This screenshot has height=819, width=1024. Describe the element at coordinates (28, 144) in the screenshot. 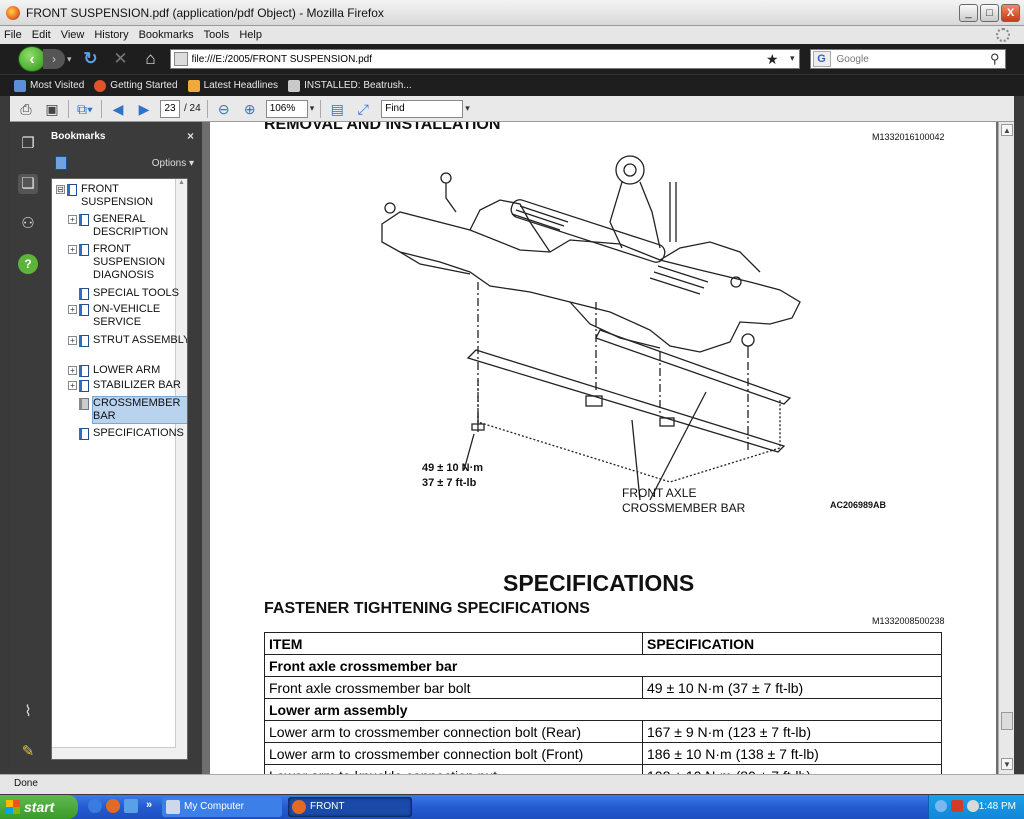

I see `pages-icon: ❐` at that location.